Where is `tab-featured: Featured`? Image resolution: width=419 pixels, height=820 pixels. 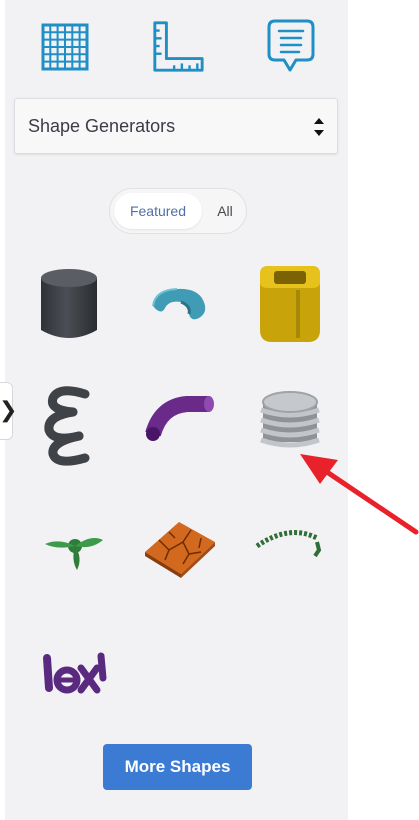 tab-featured: Featured is located at coordinates (158, 211).